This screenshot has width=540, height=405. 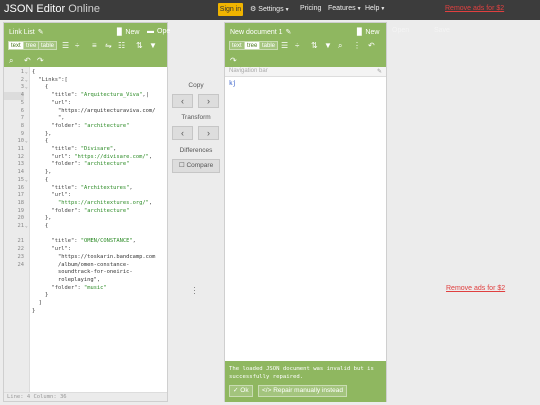 What do you see at coordinates (85, 96) in the screenshot?
I see `code-line: 4 "title": "Arquitectura_Viva",|` at bounding box center [85, 96].